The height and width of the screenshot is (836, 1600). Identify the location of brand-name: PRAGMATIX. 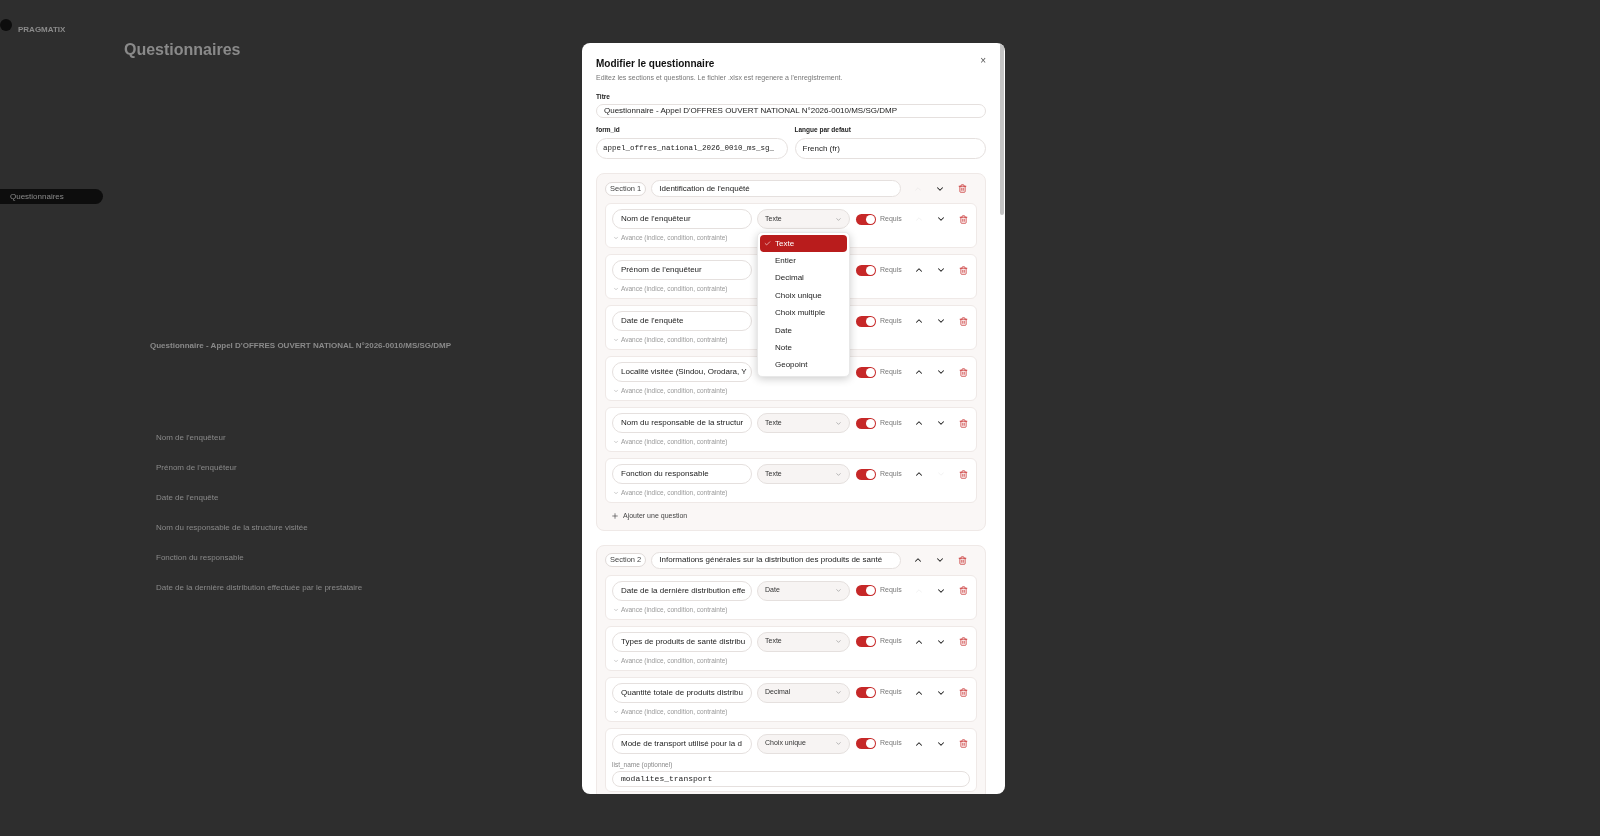
(42, 30).